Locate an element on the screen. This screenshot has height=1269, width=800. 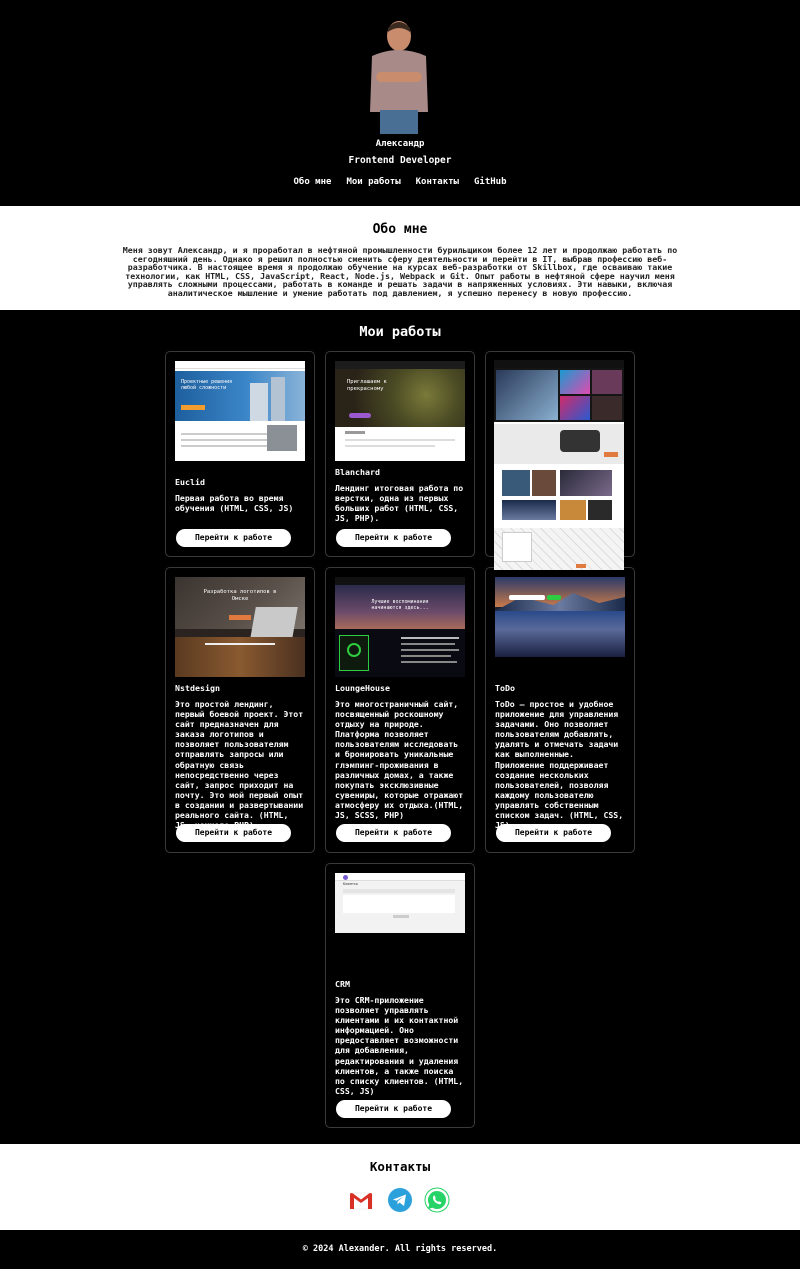
work-thumbnail: Приглашаем к прекрасному is located at coordinates (400, 411).